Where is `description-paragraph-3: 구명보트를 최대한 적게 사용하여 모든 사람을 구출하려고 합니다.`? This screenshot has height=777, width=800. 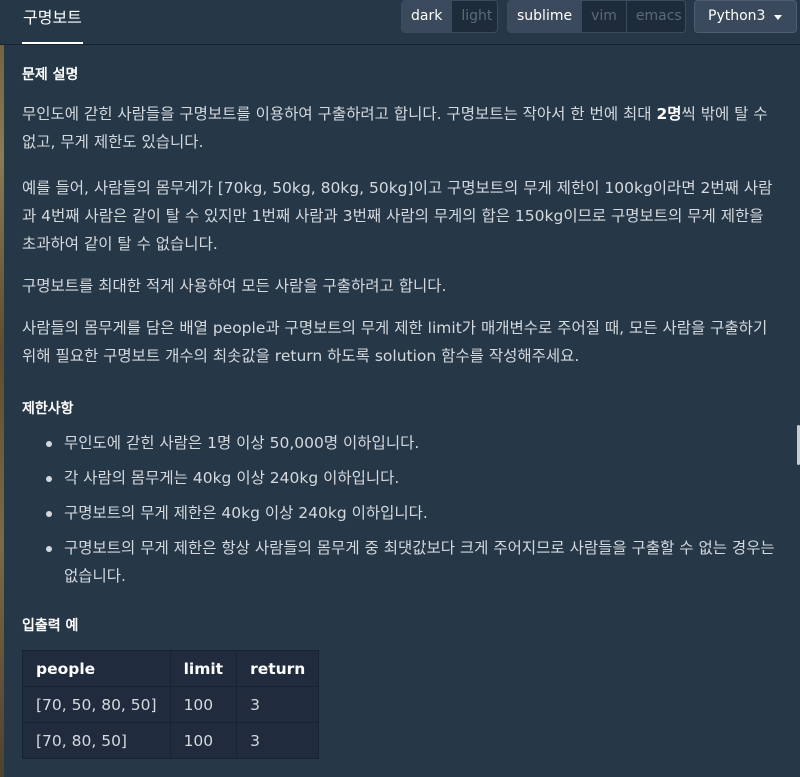
description-paragraph-3: 구명보트를 최대한 적게 사용하여 모든 사람을 구출하려고 합니다. is located at coordinates (234, 286).